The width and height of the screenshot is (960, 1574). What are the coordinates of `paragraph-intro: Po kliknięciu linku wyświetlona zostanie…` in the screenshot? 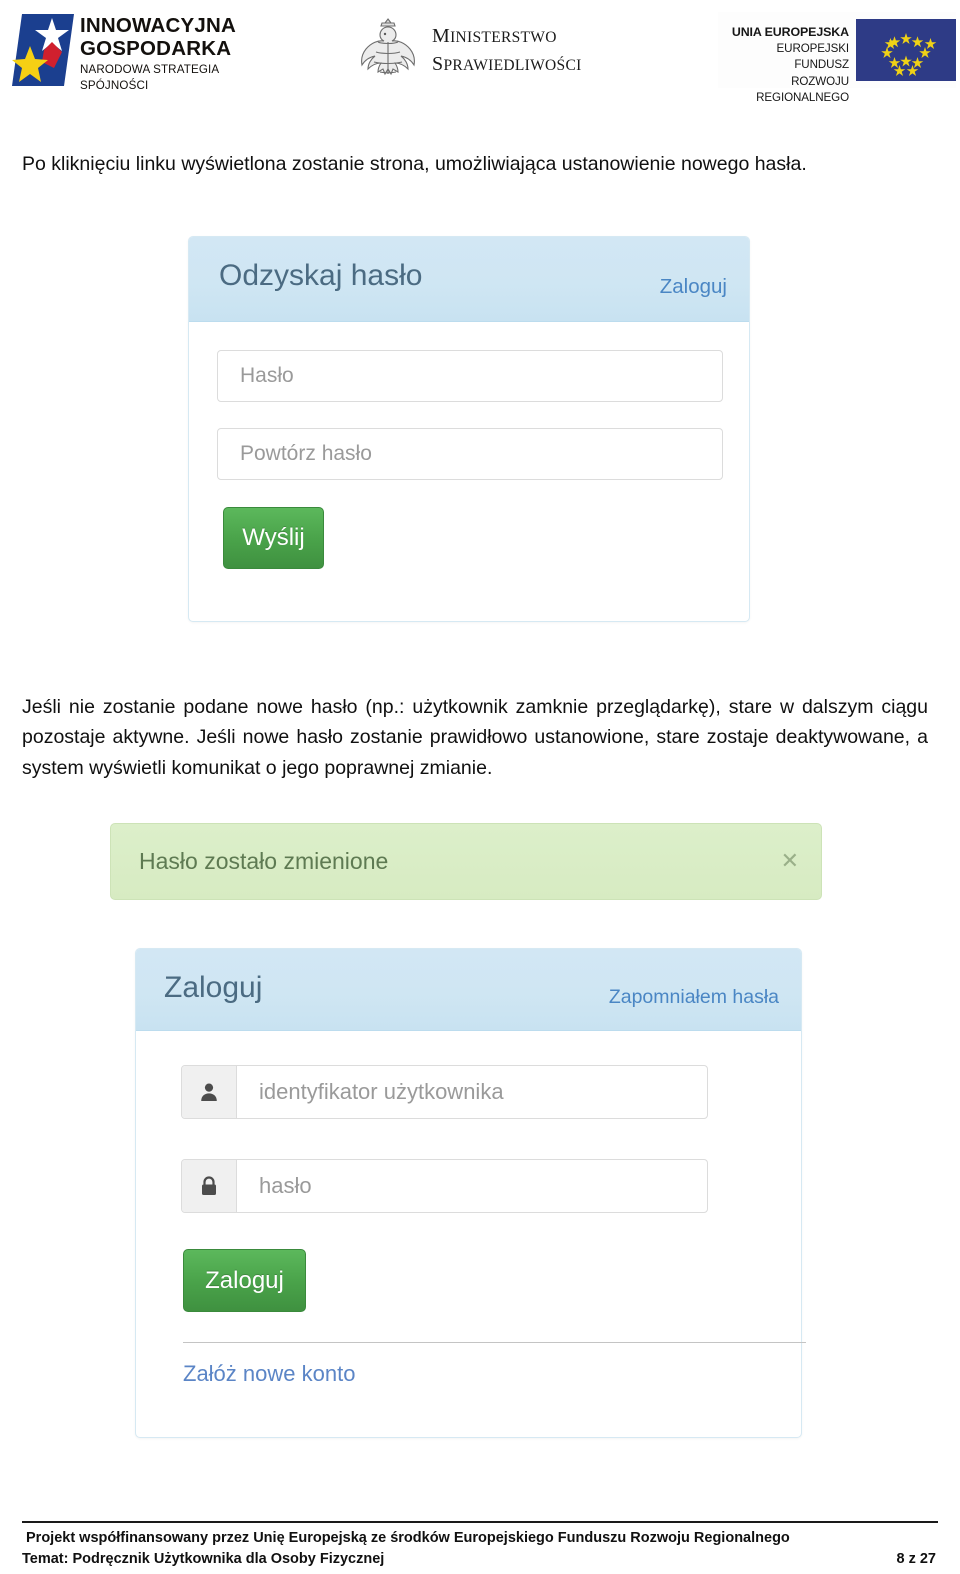 It's located at (414, 163).